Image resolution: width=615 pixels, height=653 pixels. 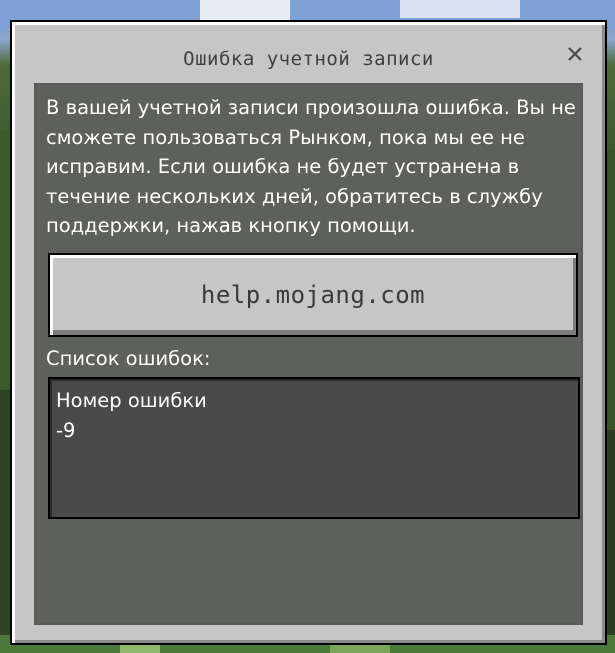 I want to click on close-button, so click(x=575, y=54).